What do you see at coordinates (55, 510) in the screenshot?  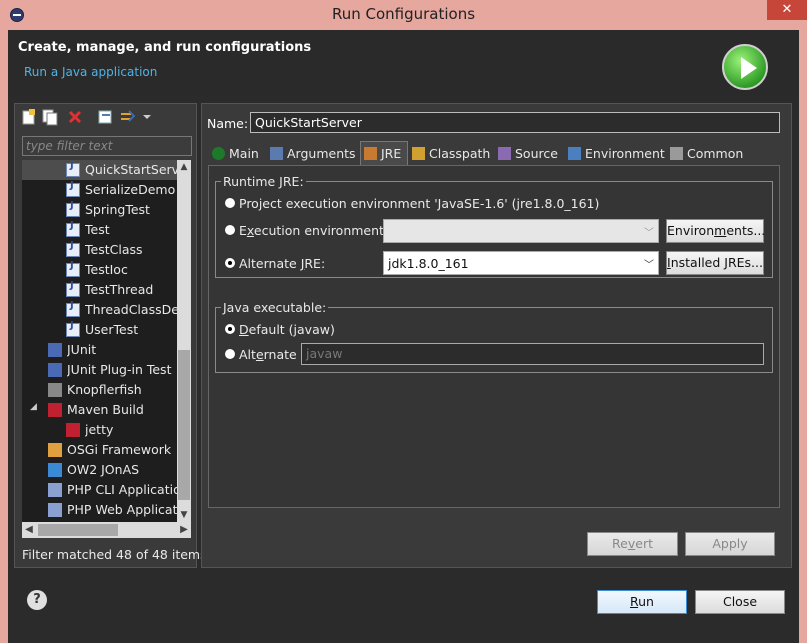 I see `php-web-icon` at bounding box center [55, 510].